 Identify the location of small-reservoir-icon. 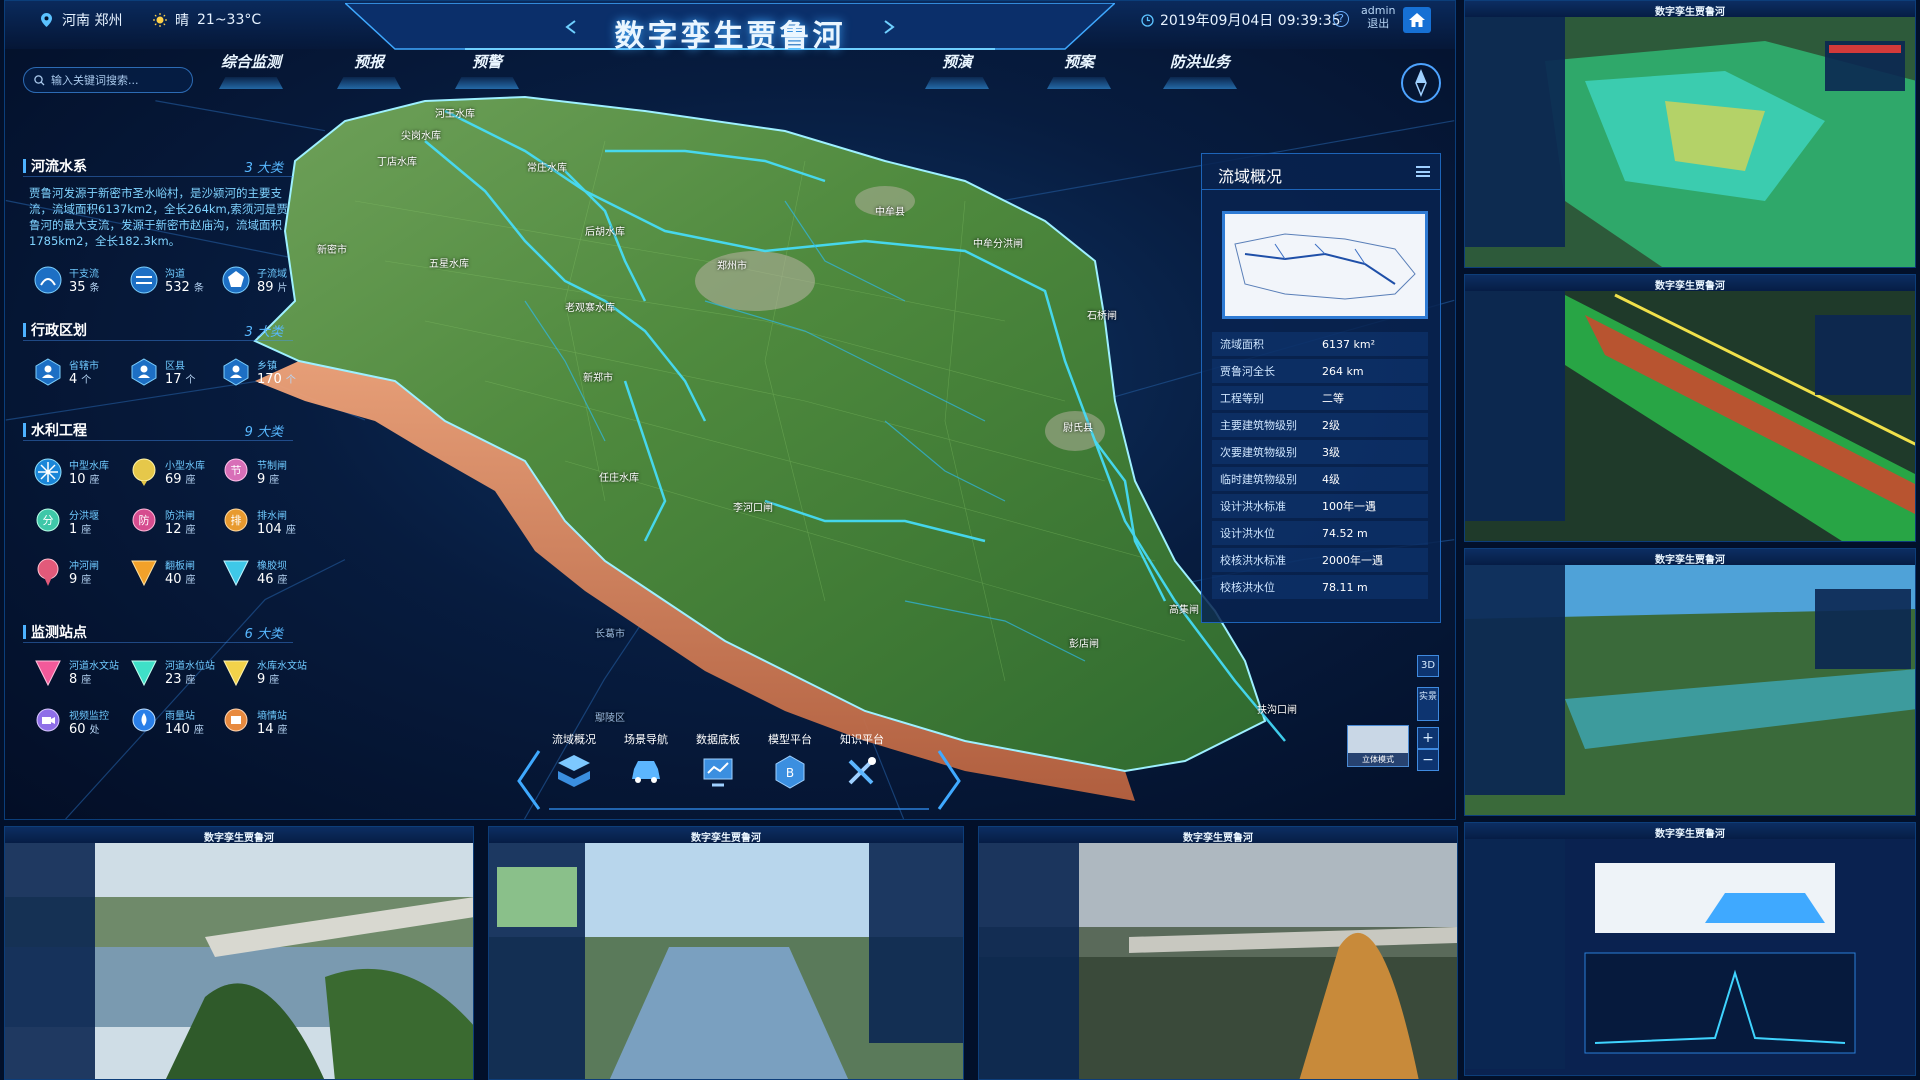
(144, 472).